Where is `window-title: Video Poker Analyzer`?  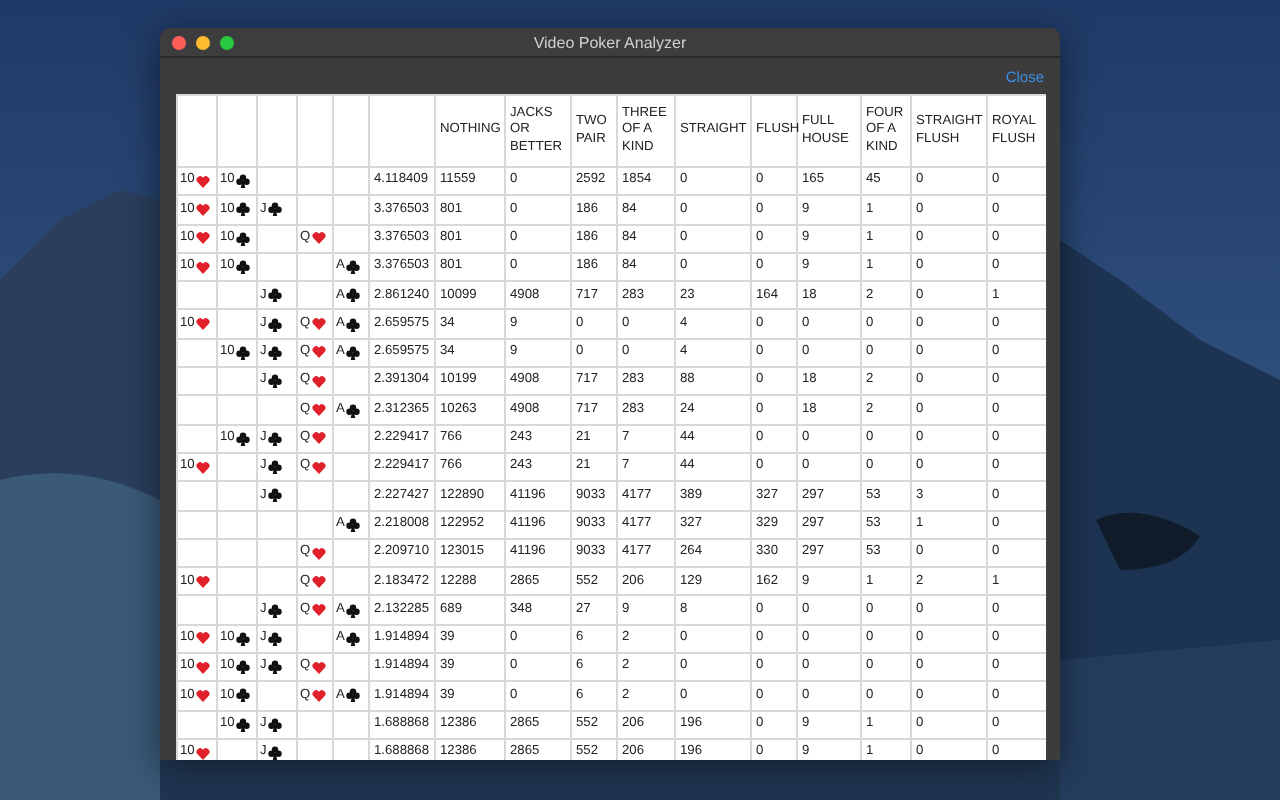 window-title: Video Poker Analyzer is located at coordinates (610, 42).